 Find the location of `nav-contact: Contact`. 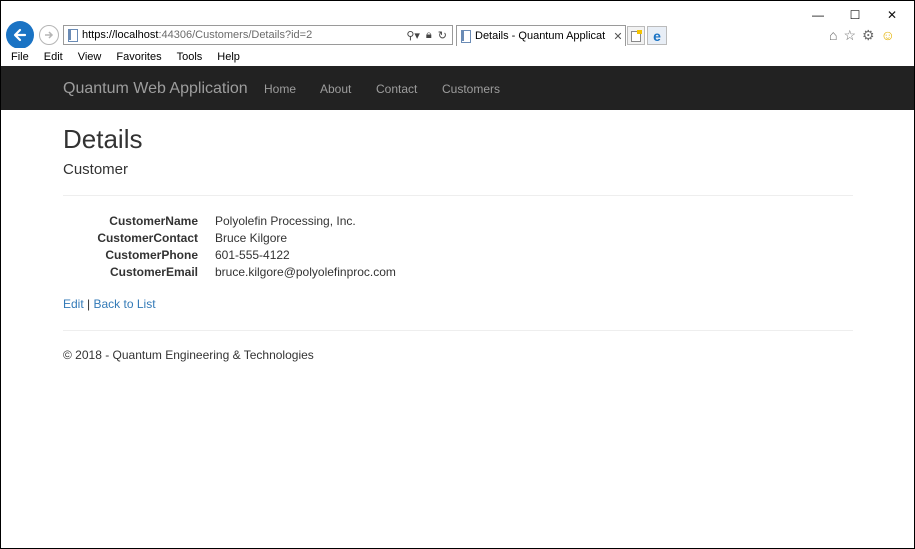

nav-contact: Contact is located at coordinates (396, 89).